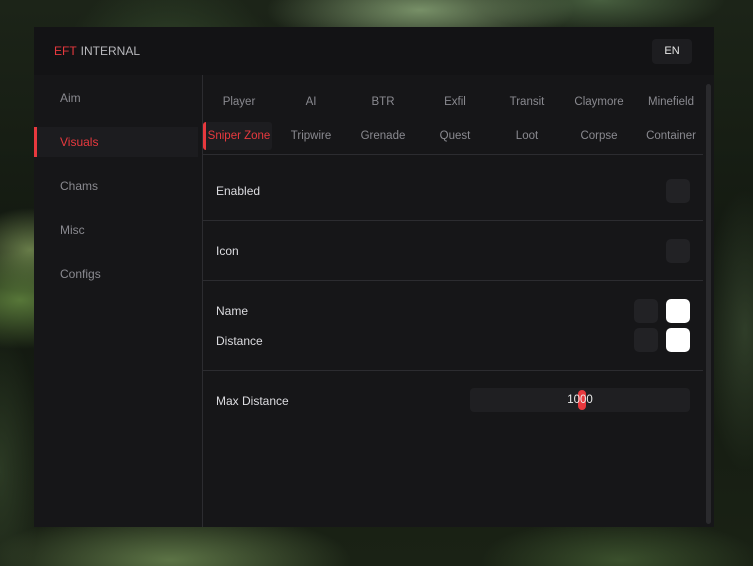 The height and width of the screenshot is (566, 753). What do you see at coordinates (383, 136) in the screenshot?
I see `tab-grenade: Grenade` at bounding box center [383, 136].